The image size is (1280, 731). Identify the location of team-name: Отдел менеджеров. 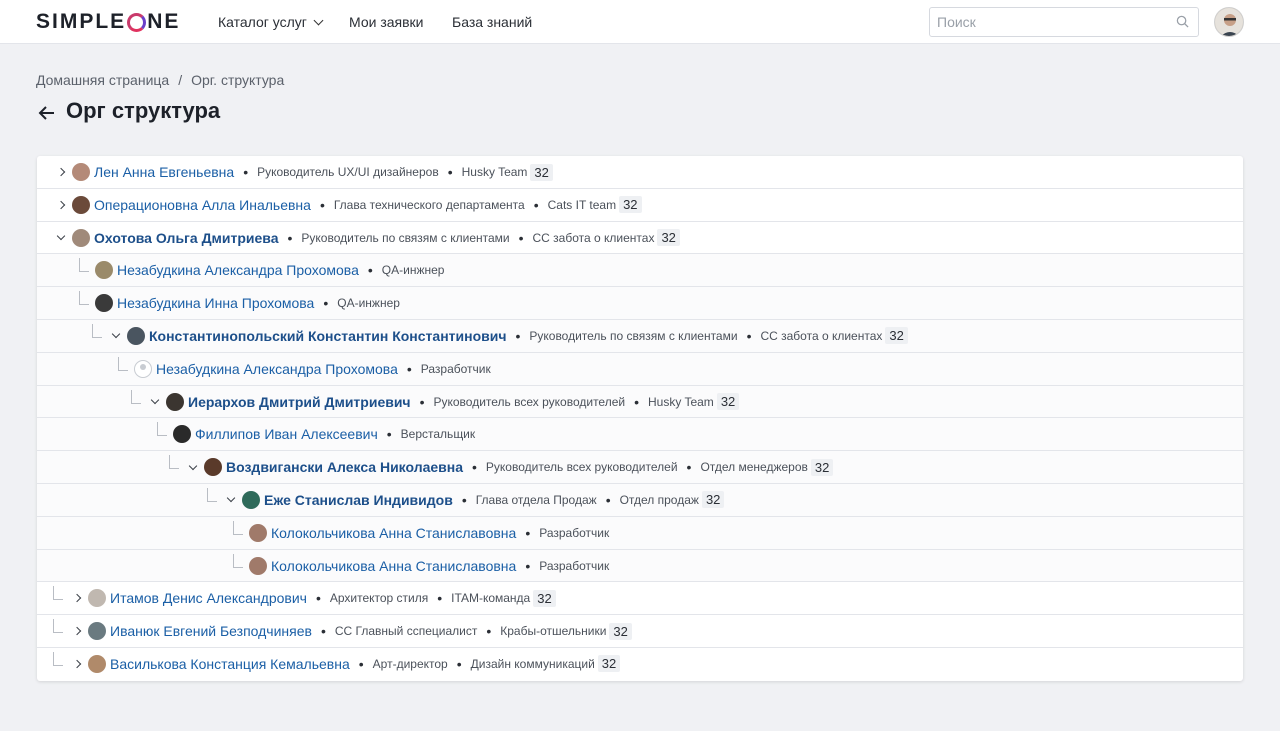
(754, 467).